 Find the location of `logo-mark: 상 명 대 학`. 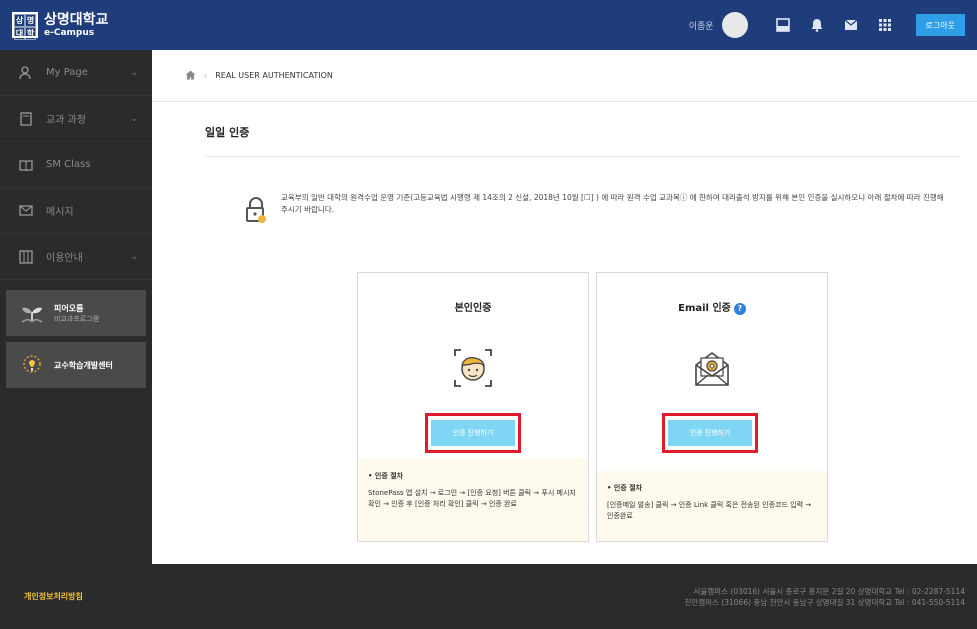

logo-mark: 상 명 대 학 is located at coordinates (25, 26).